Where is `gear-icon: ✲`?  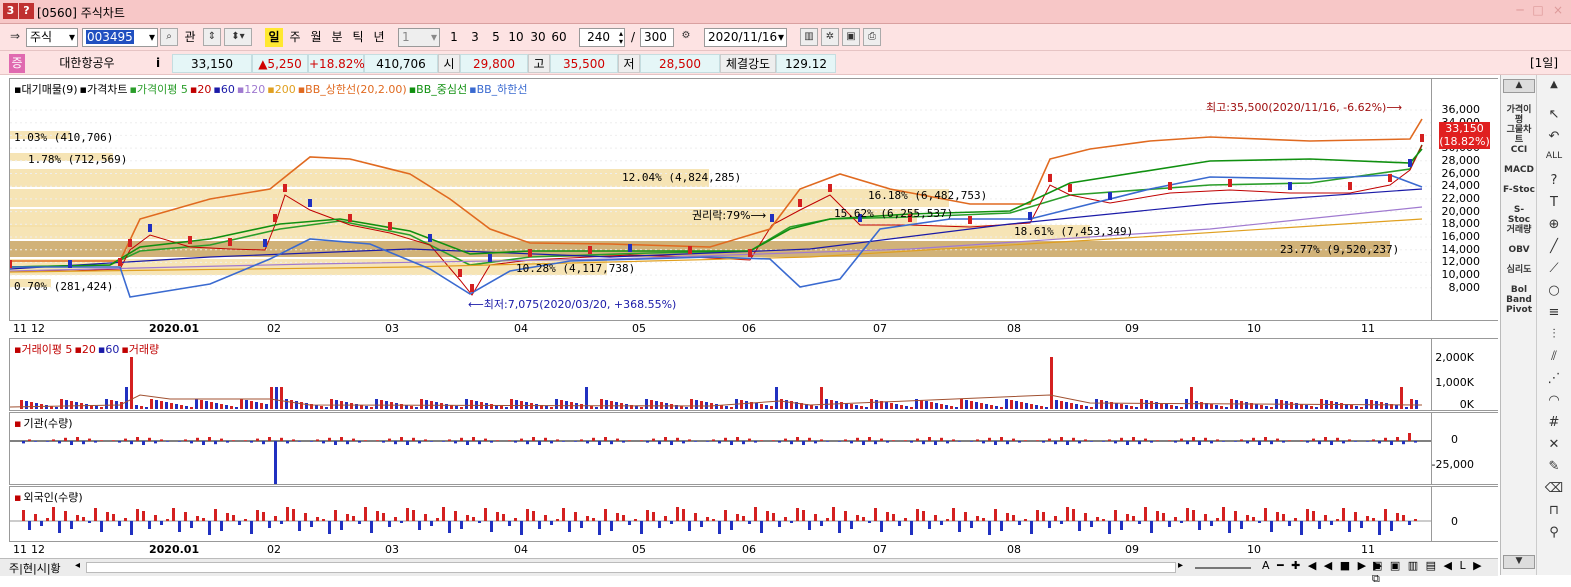 gear-icon: ✲ is located at coordinates (830, 37).